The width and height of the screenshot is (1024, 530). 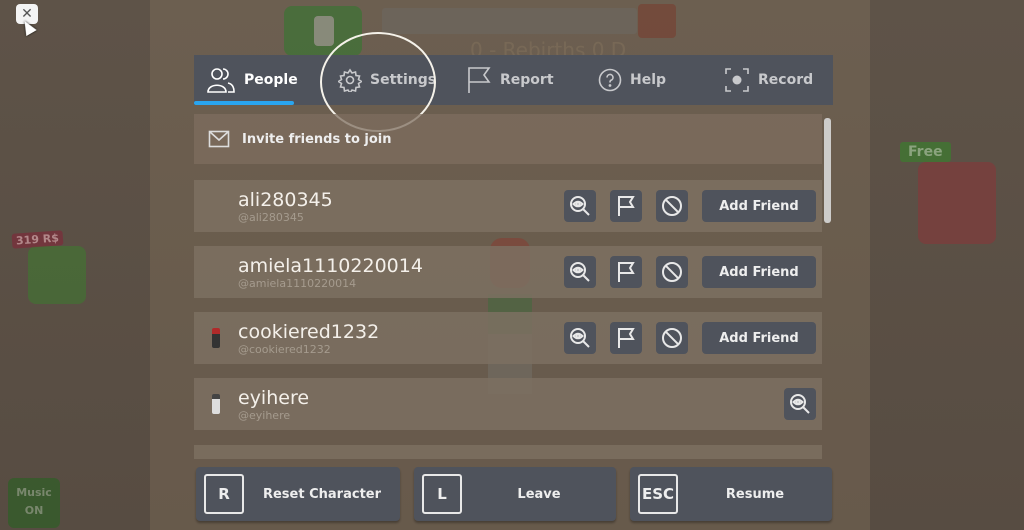 What do you see at coordinates (271, 217) in the screenshot?
I see `player-username: @ali280345` at bounding box center [271, 217].